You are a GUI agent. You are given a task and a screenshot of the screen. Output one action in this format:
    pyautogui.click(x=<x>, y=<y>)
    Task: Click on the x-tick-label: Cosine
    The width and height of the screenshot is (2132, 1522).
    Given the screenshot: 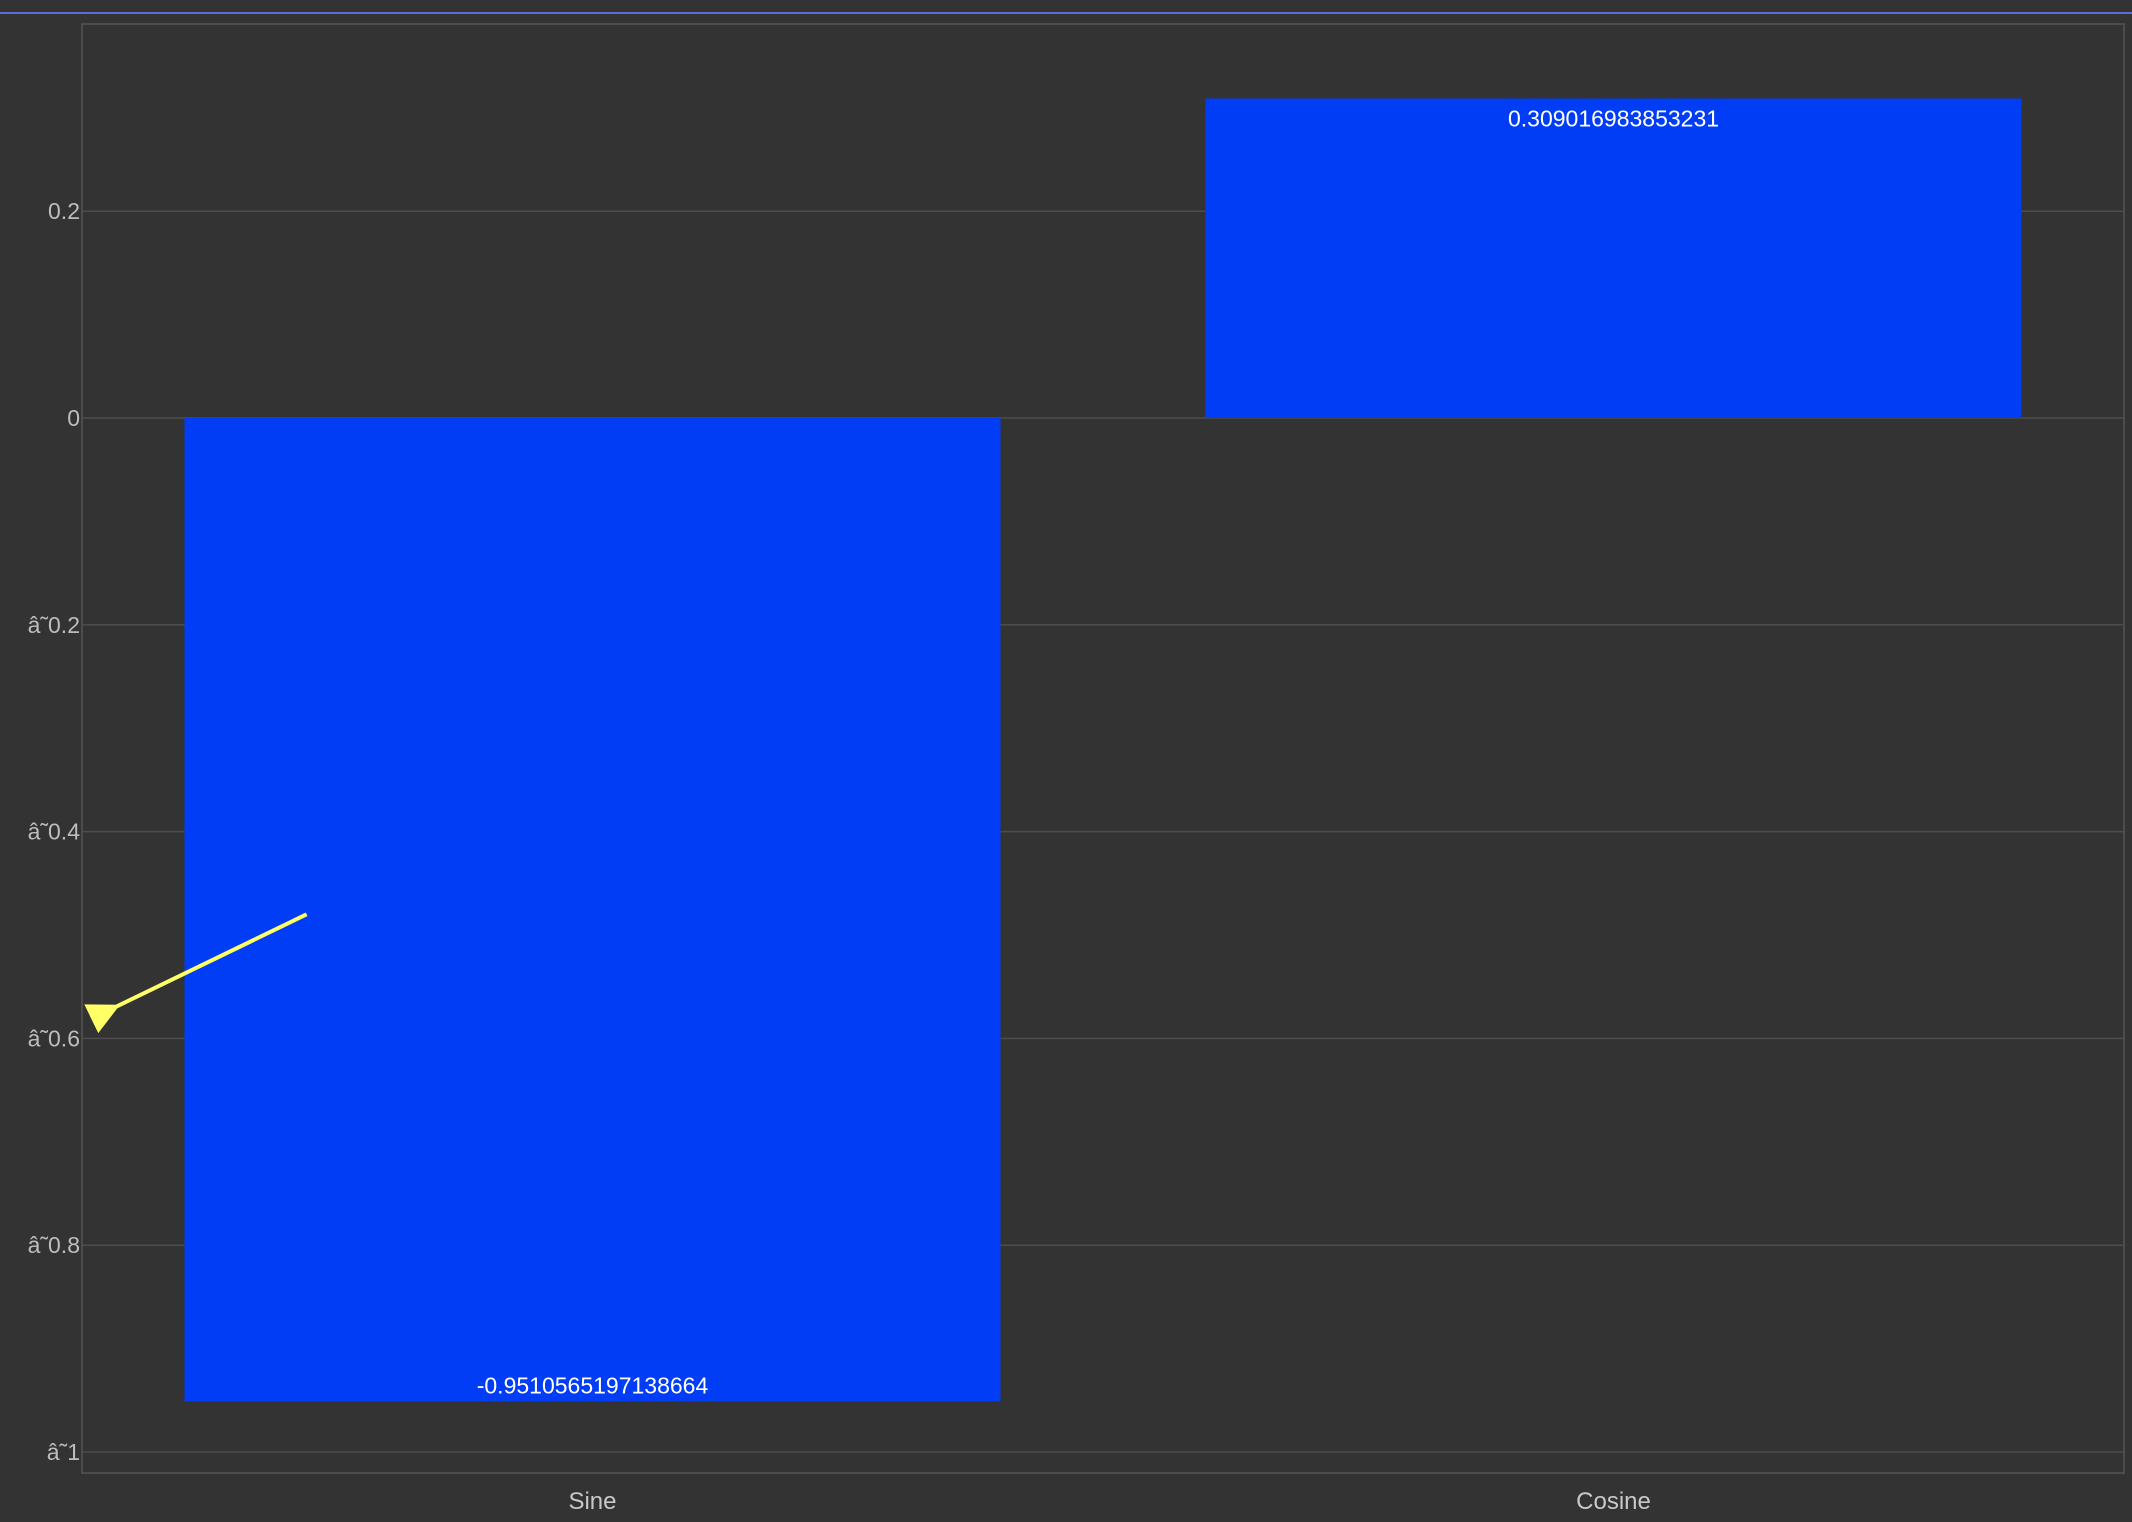 What is the action you would take?
    pyautogui.click(x=1613, y=1501)
    